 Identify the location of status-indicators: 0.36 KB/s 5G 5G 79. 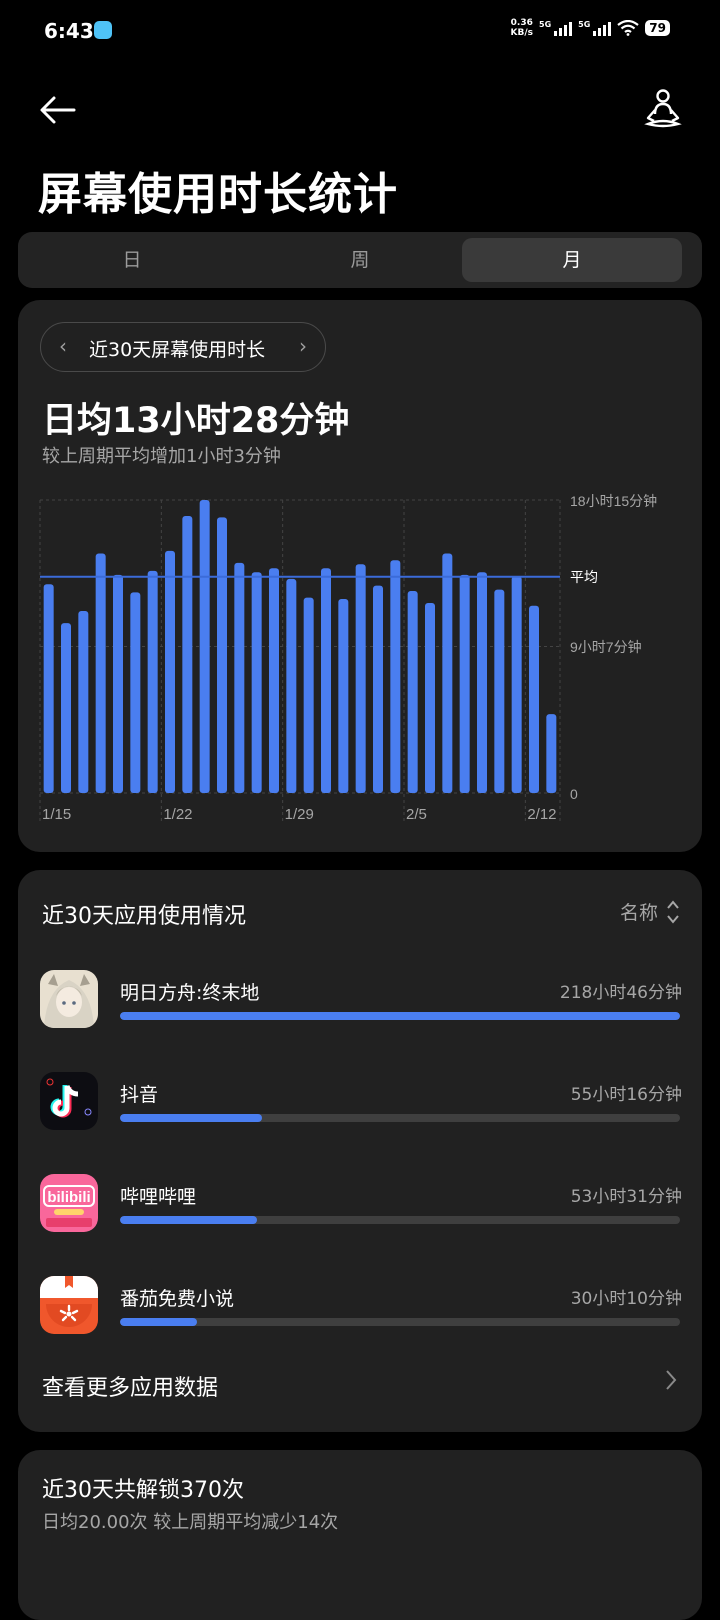
(590, 28).